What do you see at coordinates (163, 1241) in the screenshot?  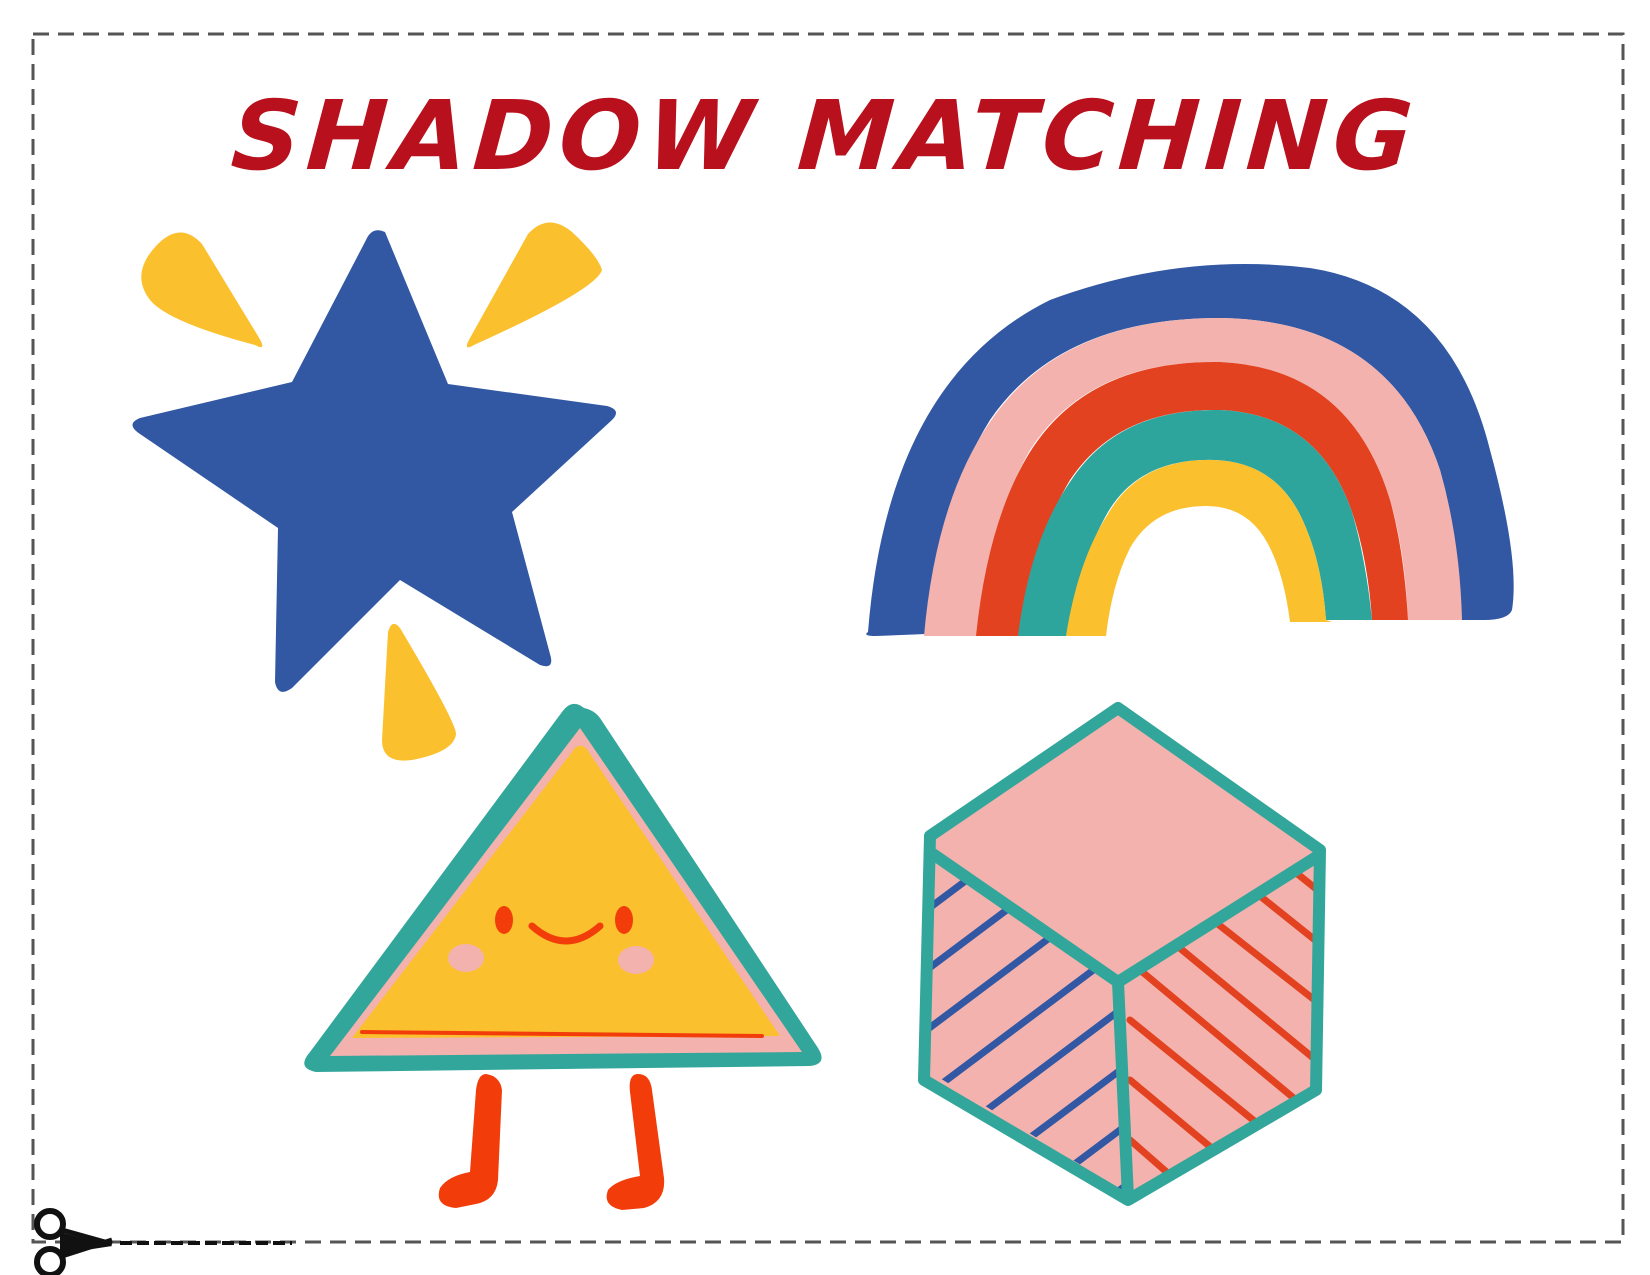 I see `cut-guide` at bounding box center [163, 1241].